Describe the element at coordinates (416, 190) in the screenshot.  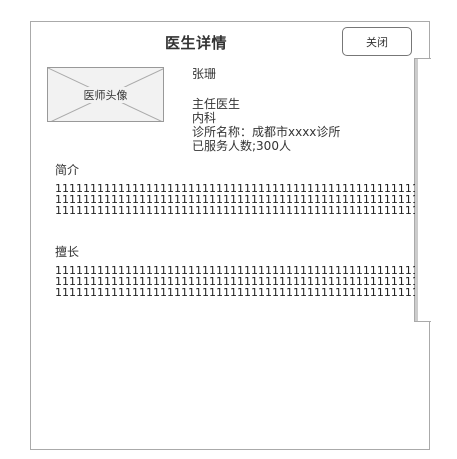
I see `scrollbar-thumb` at that location.